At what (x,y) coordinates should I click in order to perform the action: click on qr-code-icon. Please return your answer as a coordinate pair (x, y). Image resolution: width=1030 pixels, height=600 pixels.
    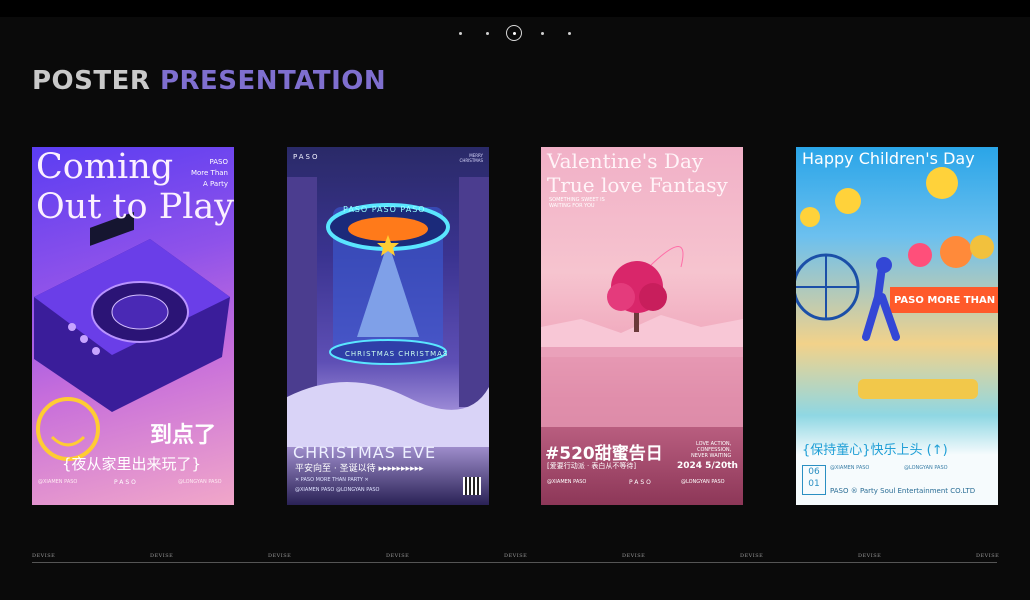
    Looking at the image, I should click on (472, 486).